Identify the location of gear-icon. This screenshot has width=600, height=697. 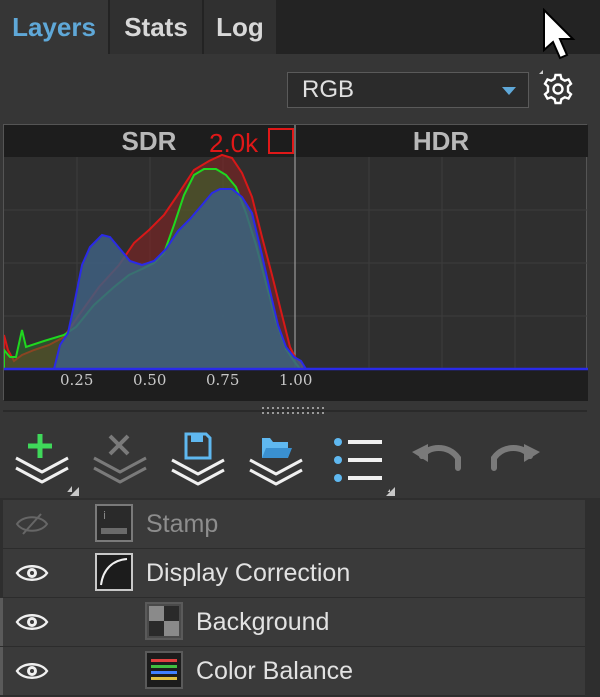
(558, 89).